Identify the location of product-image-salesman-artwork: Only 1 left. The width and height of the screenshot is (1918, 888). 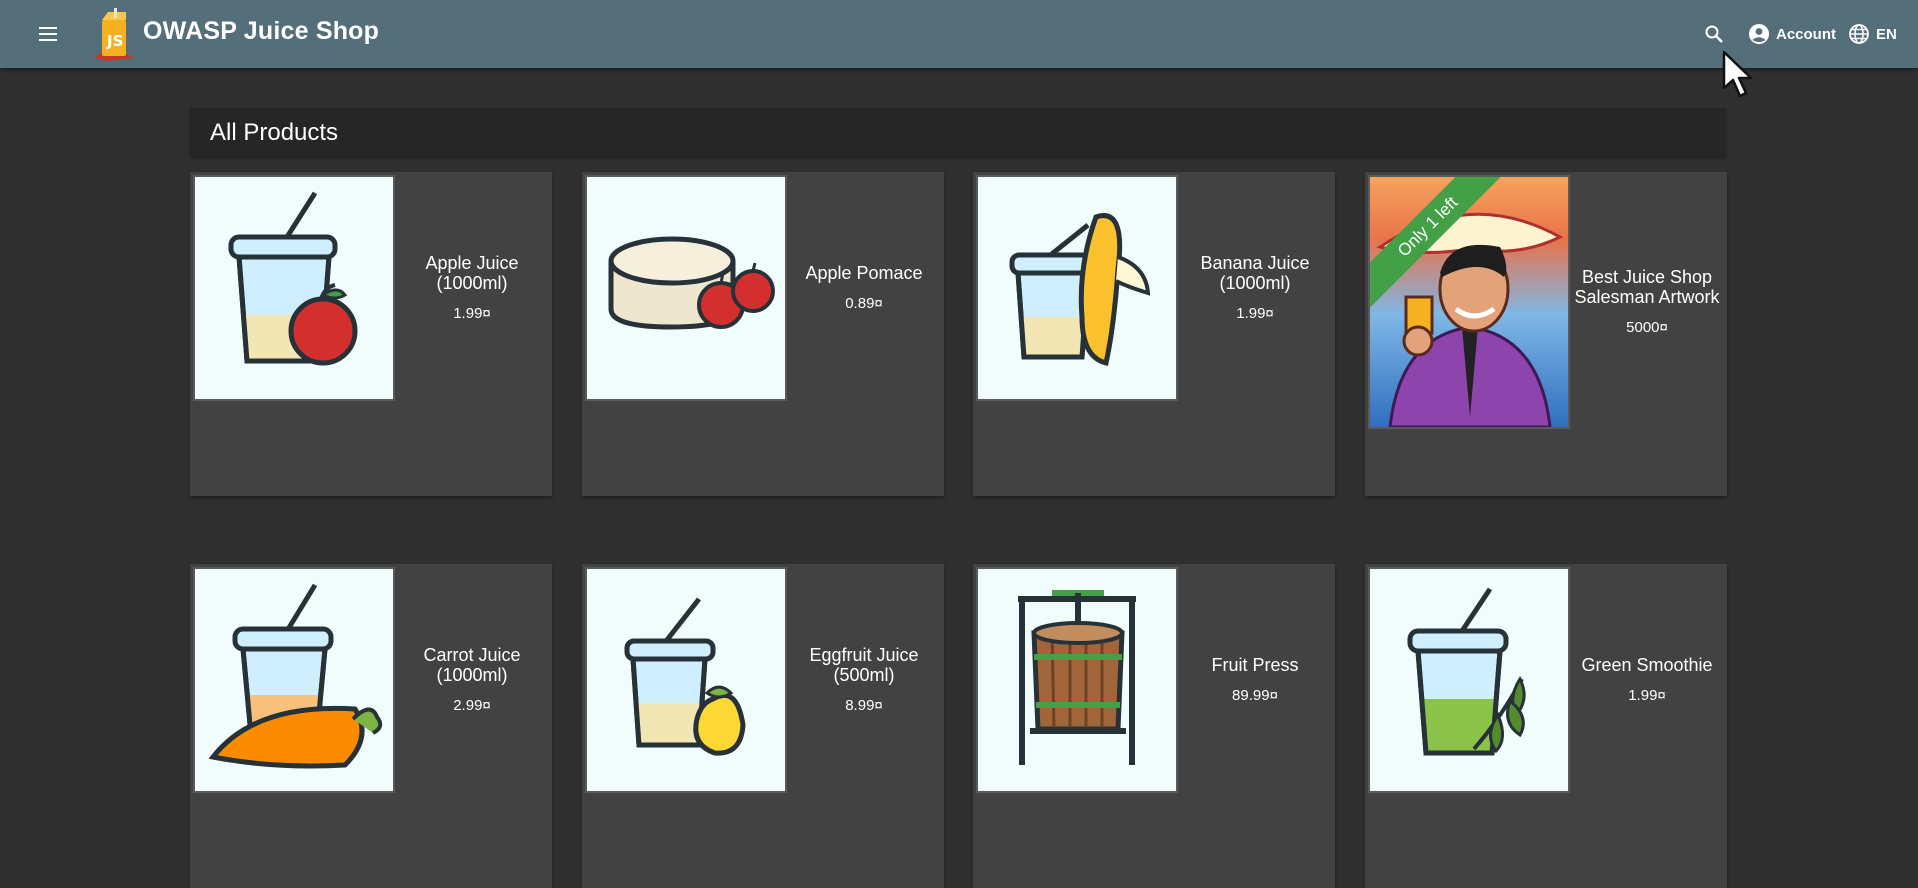
(1469, 302).